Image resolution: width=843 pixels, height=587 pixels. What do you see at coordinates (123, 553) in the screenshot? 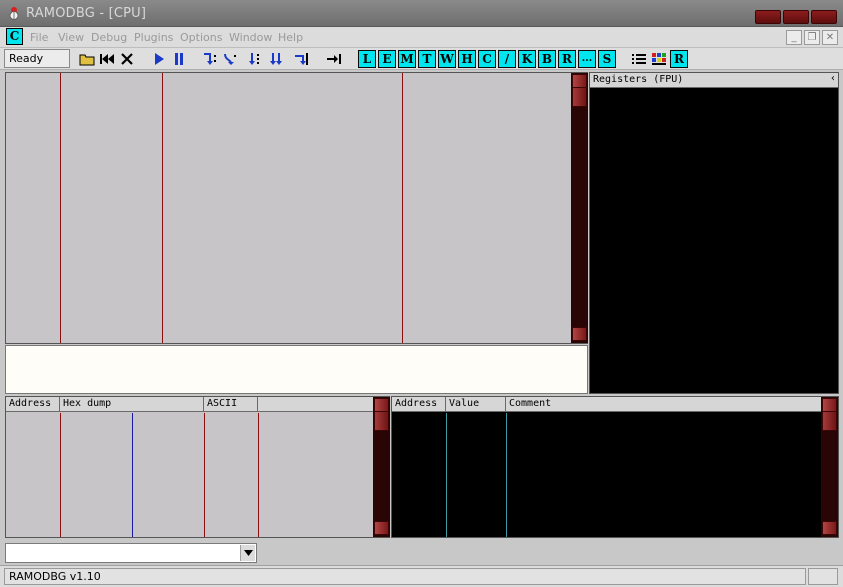
I see `command-input` at bounding box center [123, 553].